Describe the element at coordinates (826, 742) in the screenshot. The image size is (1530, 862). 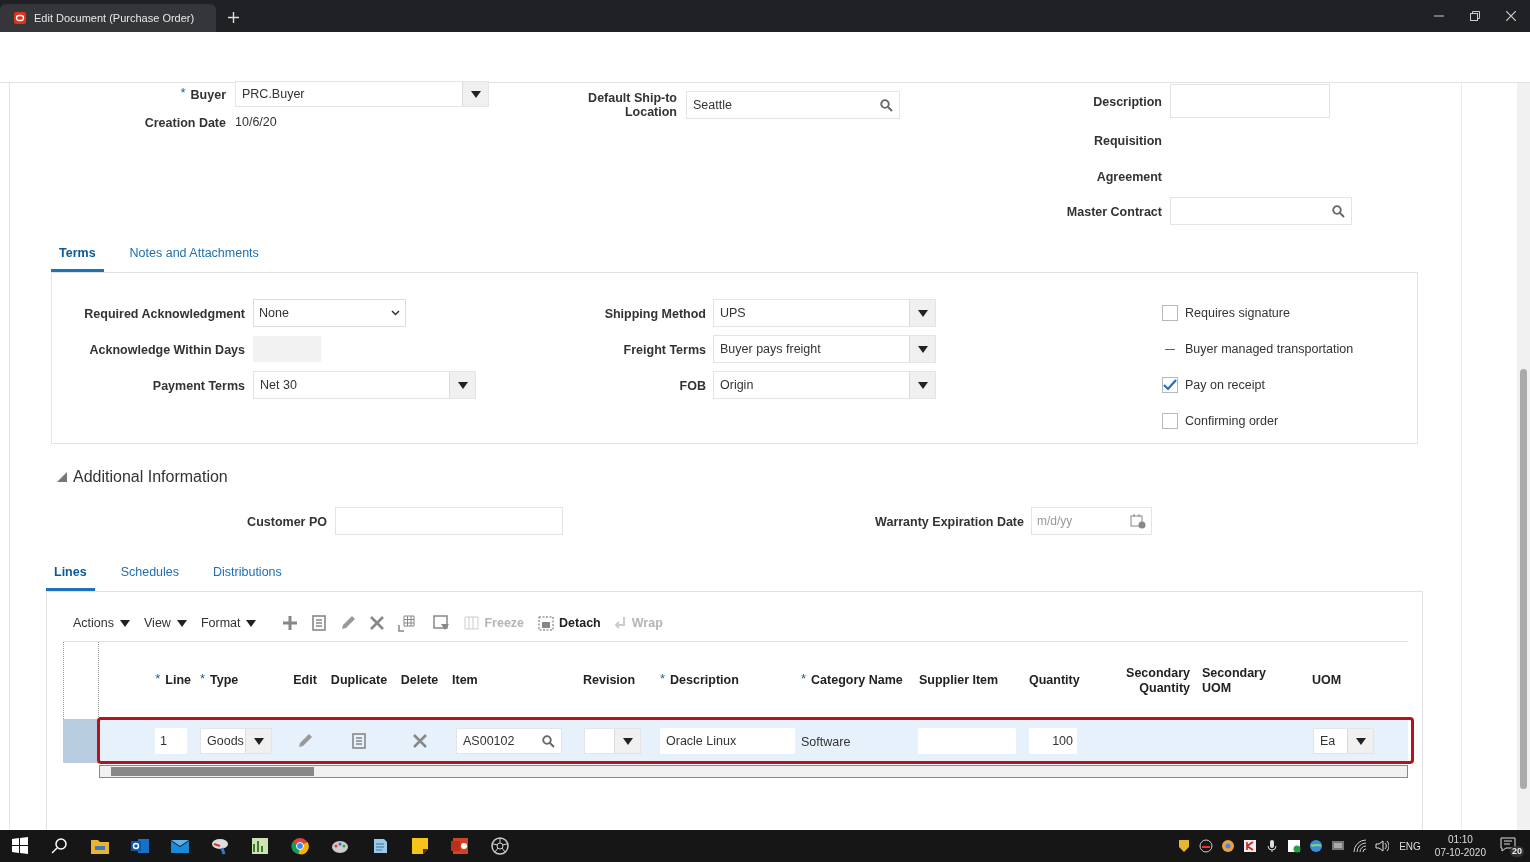
I see `category-name-text: Software` at that location.